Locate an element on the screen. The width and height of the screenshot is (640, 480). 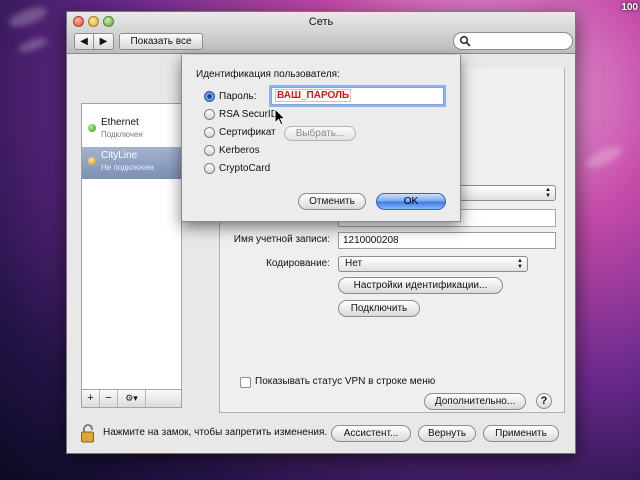
service-actions-button: ⚙▾ is located at coordinates (132, 398).